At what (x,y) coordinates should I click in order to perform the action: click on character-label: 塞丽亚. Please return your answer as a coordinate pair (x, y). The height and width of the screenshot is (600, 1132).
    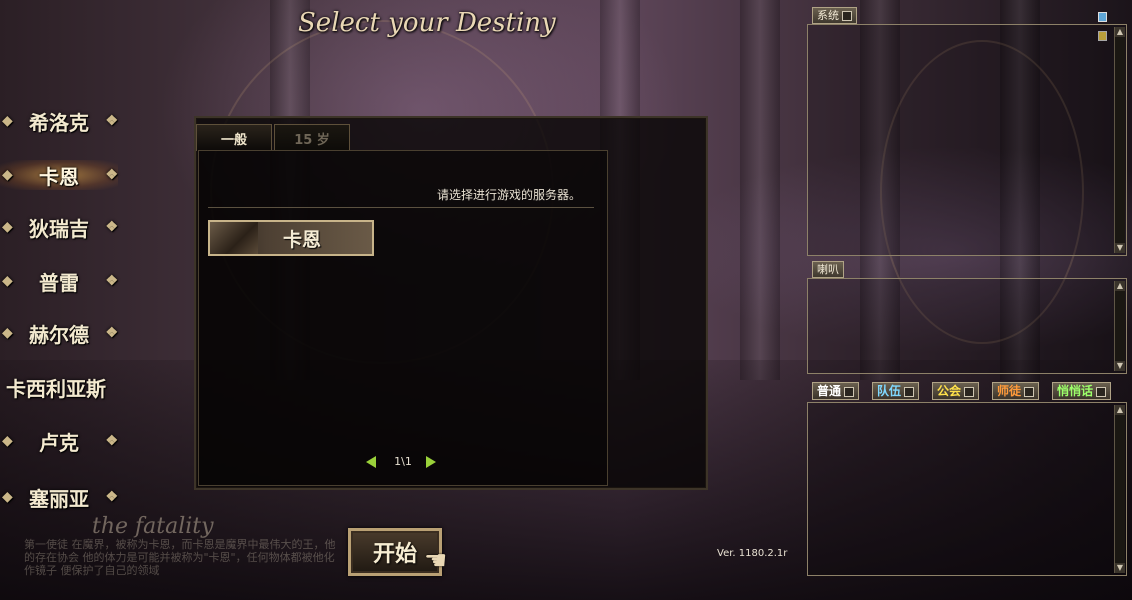
    Looking at the image, I should click on (59, 498).